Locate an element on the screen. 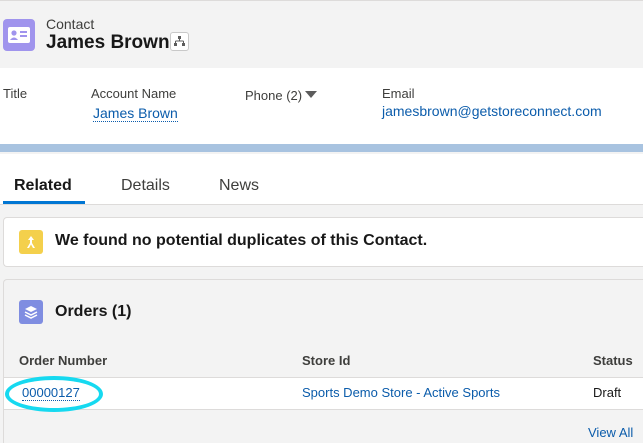 The height and width of the screenshot is (443, 643). hierarchy-icon is located at coordinates (179, 41).